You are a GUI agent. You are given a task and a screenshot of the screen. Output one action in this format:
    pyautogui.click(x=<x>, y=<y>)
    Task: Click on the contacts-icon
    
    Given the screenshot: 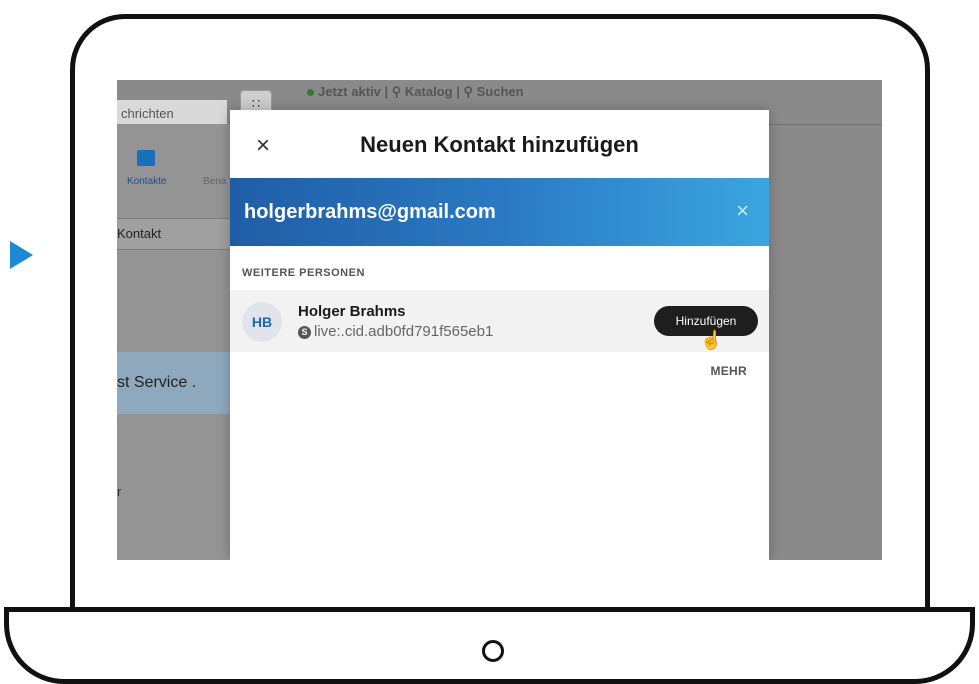 What is the action you would take?
    pyautogui.click(x=146, y=158)
    